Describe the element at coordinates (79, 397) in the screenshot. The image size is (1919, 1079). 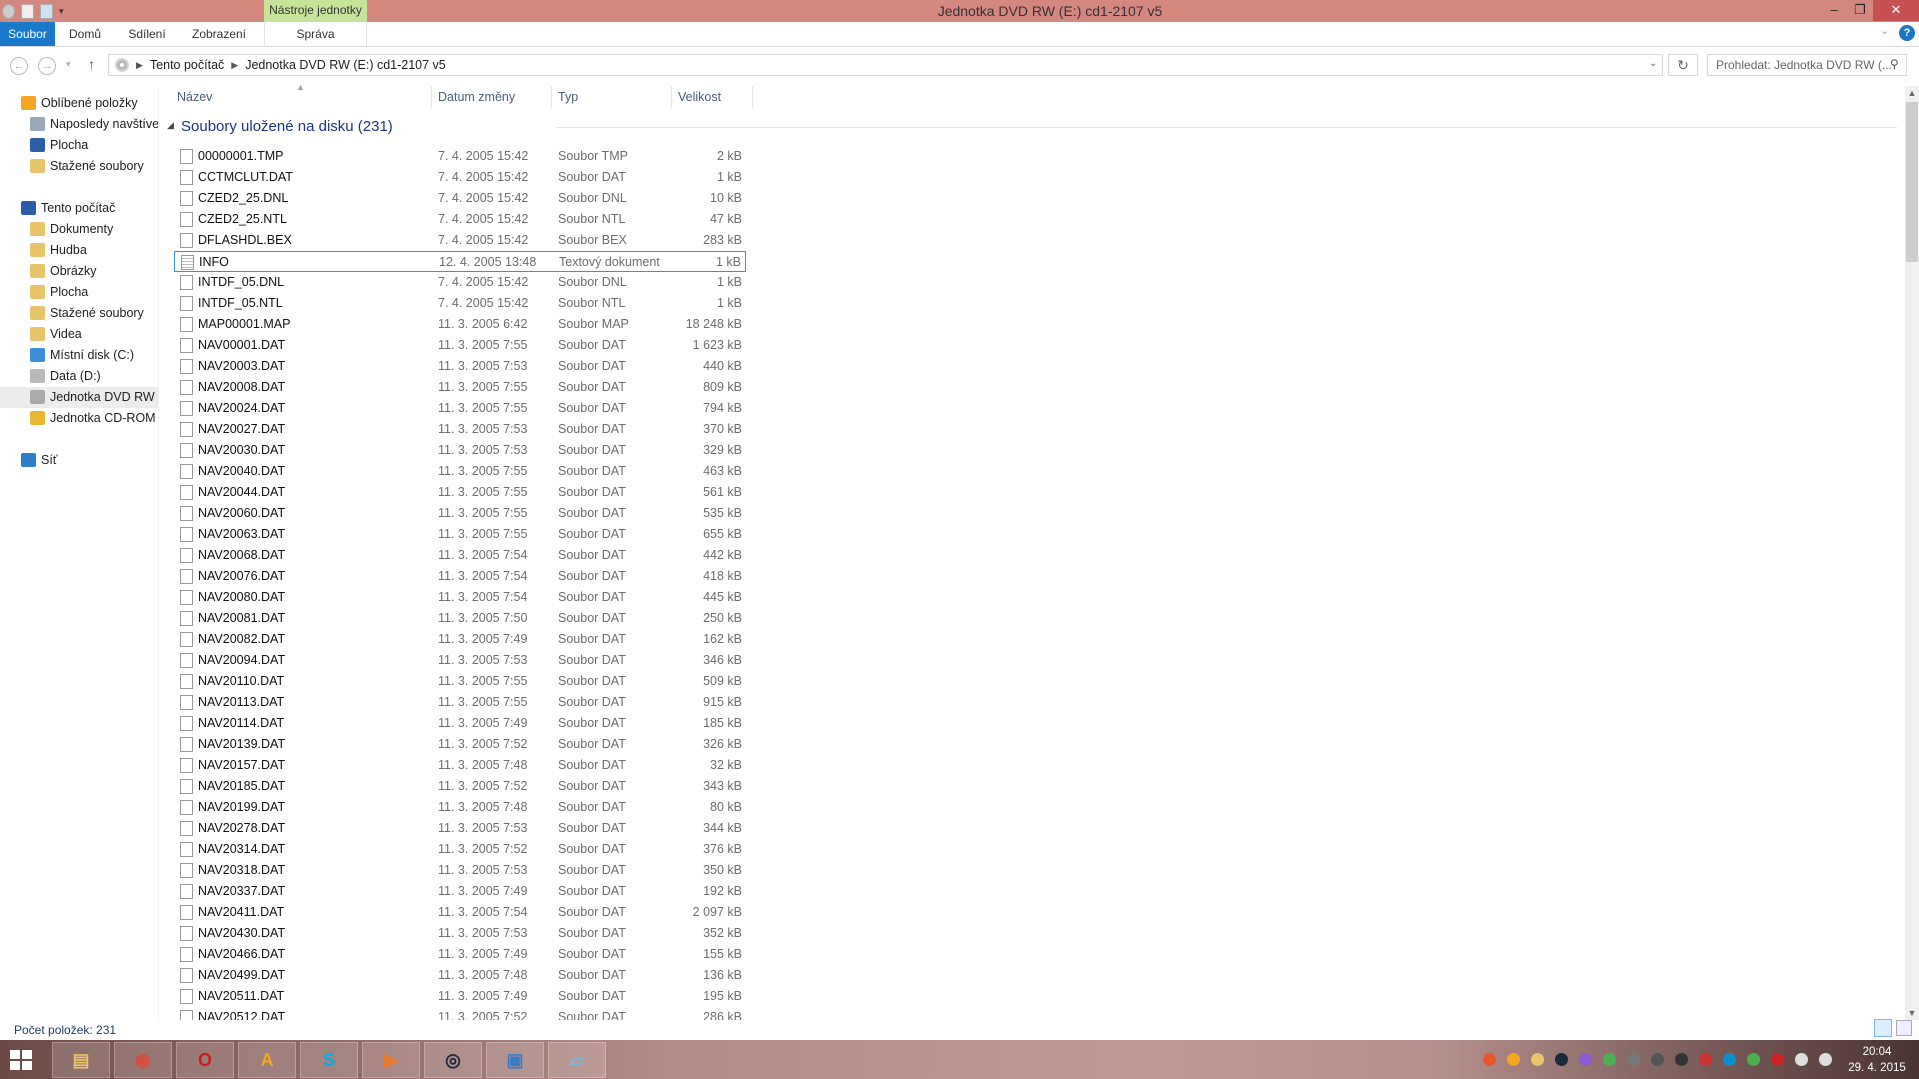
I see `sidebar-item: Jednotka DVD RW (E` at that location.